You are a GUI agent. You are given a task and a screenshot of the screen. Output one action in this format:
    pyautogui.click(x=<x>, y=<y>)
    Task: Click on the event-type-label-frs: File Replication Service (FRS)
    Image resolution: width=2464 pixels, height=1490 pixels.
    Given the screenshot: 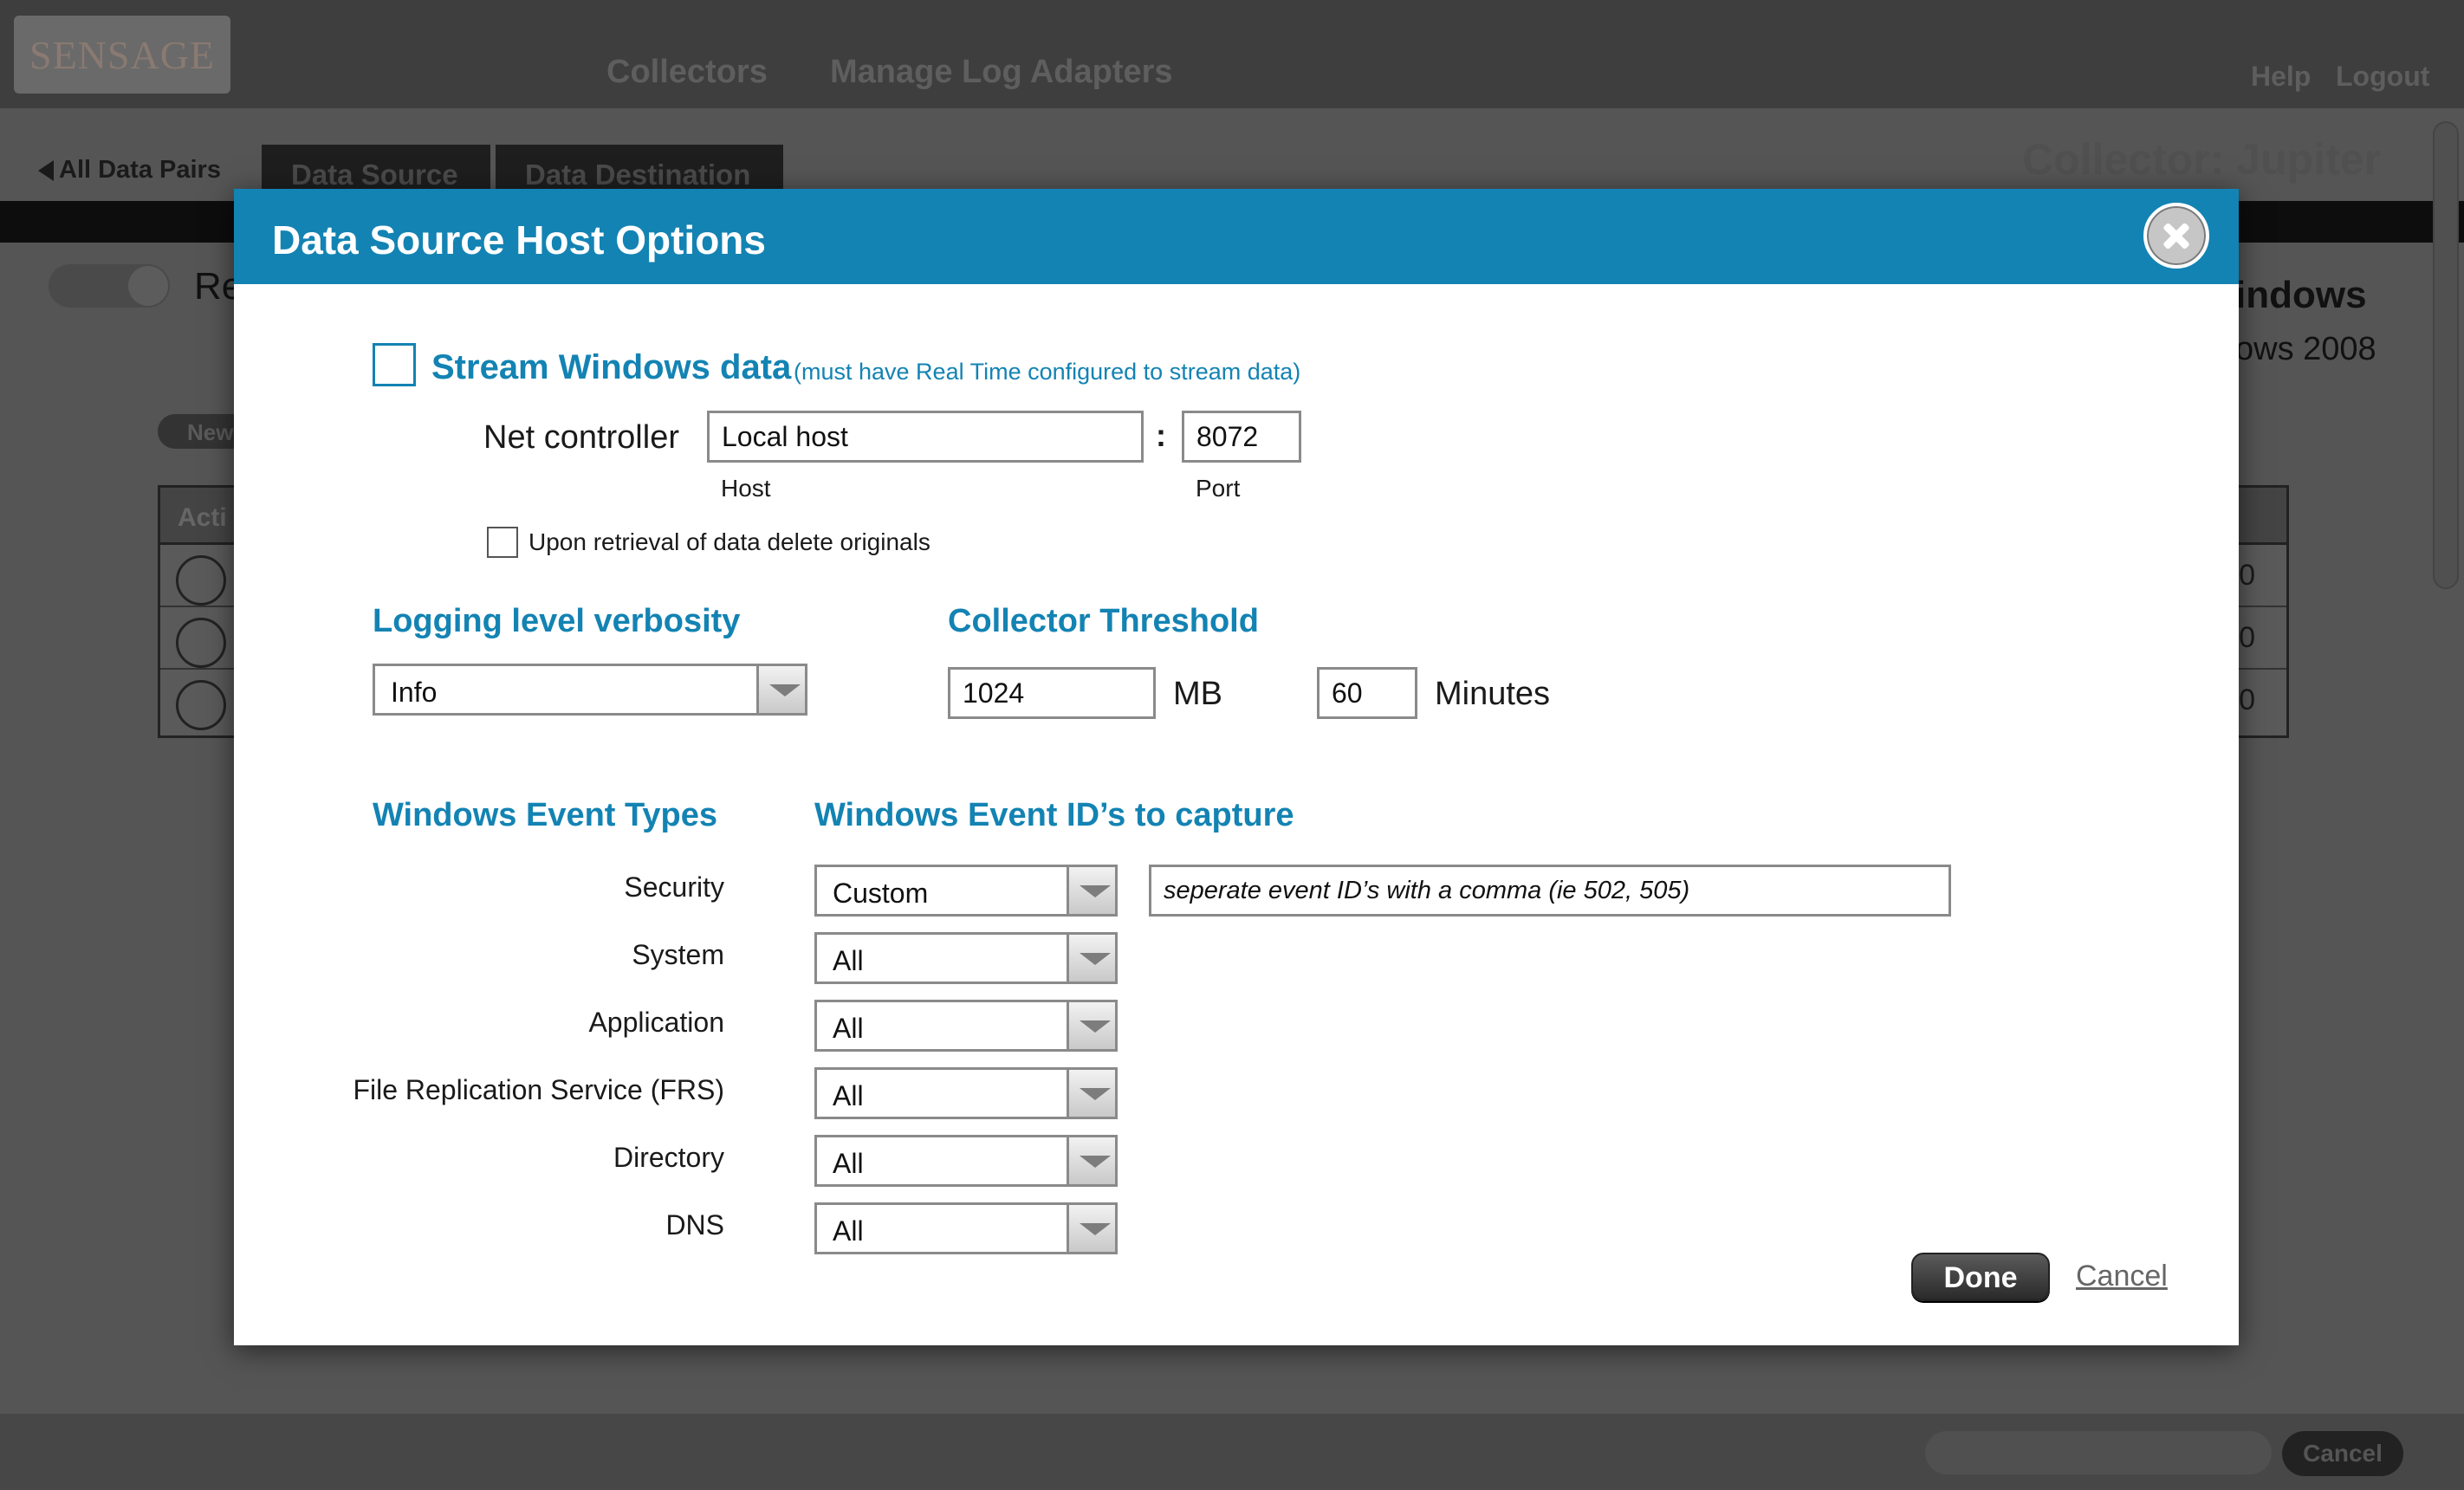 What is the action you would take?
    pyautogui.click(x=538, y=1089)
    